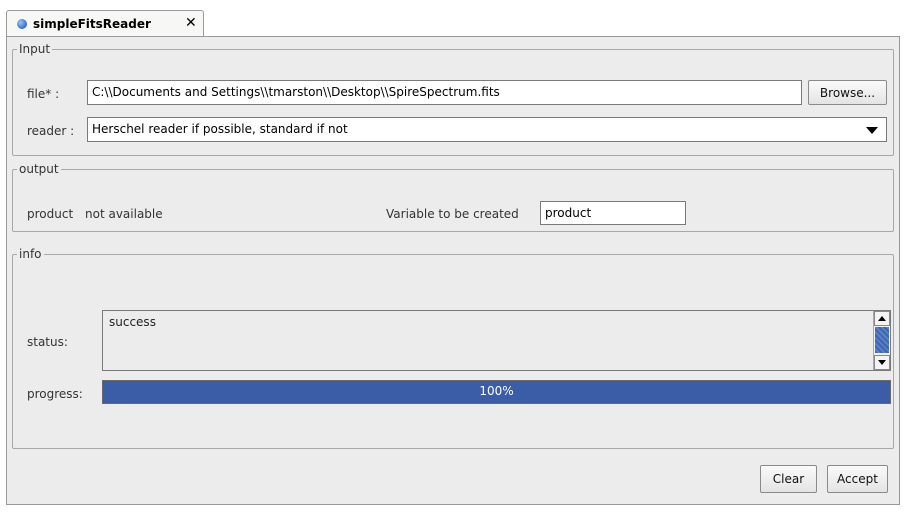 Image resolution: width=907 pixels, height=513 pixels. I want to click on blue-dot-icon, so click(22, 24).